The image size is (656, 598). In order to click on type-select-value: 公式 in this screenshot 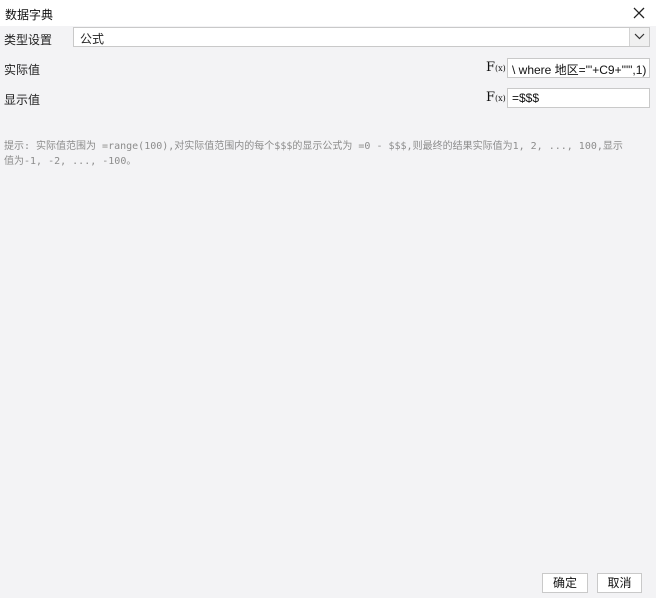, I will do `click(92, 39)`.